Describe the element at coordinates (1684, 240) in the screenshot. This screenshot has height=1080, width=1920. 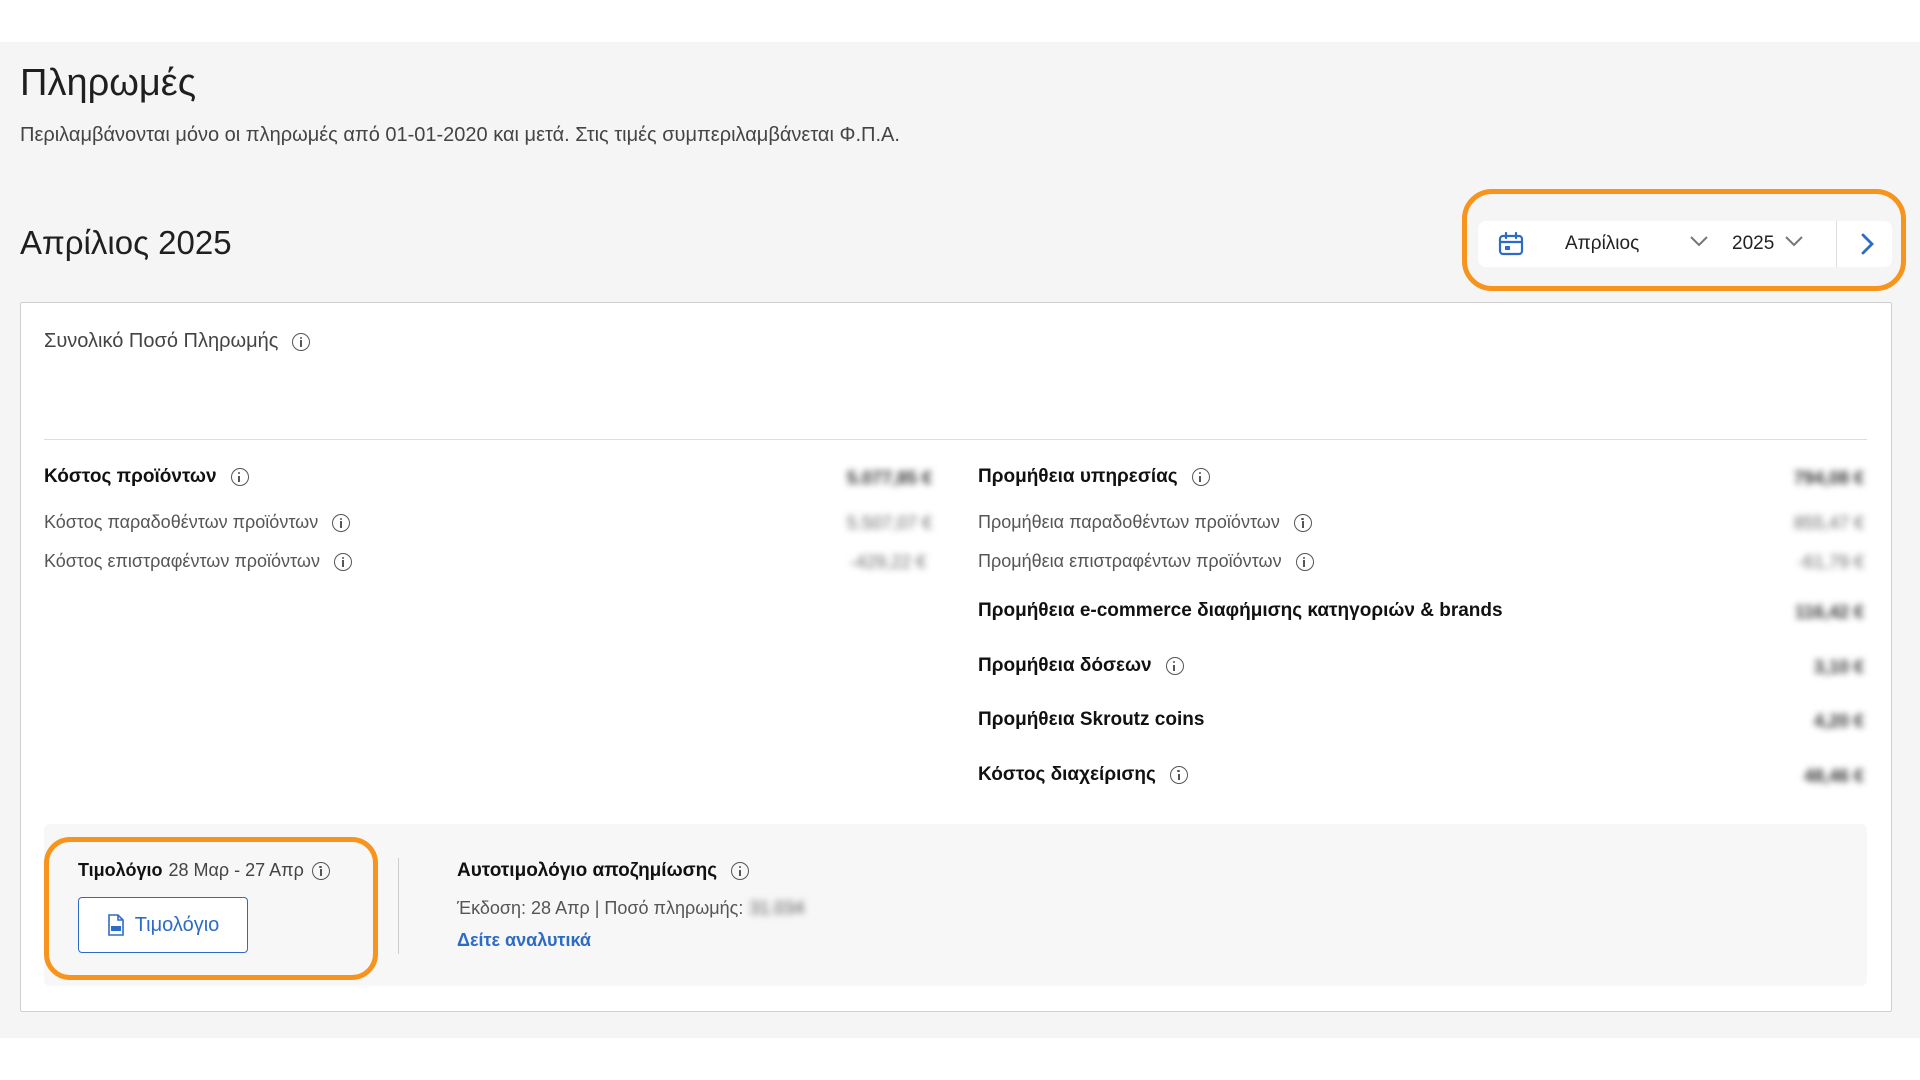
I see `picker-highlight` at that location.